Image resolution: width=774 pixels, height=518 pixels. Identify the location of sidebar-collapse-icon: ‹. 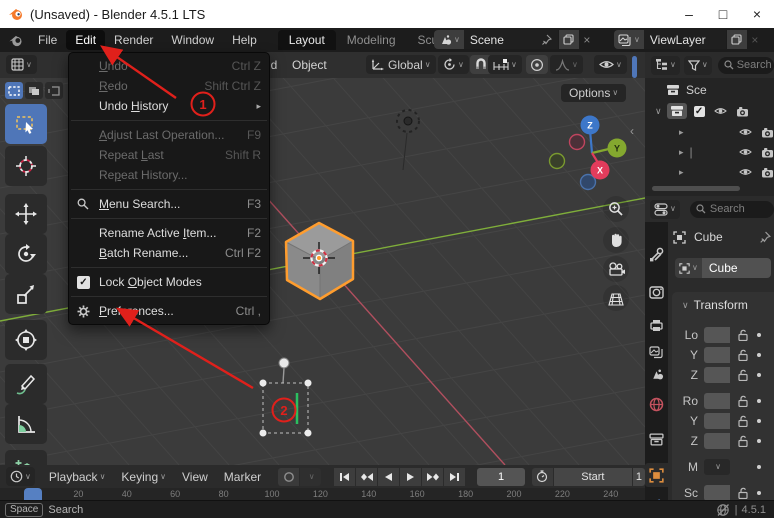
(632, 131).